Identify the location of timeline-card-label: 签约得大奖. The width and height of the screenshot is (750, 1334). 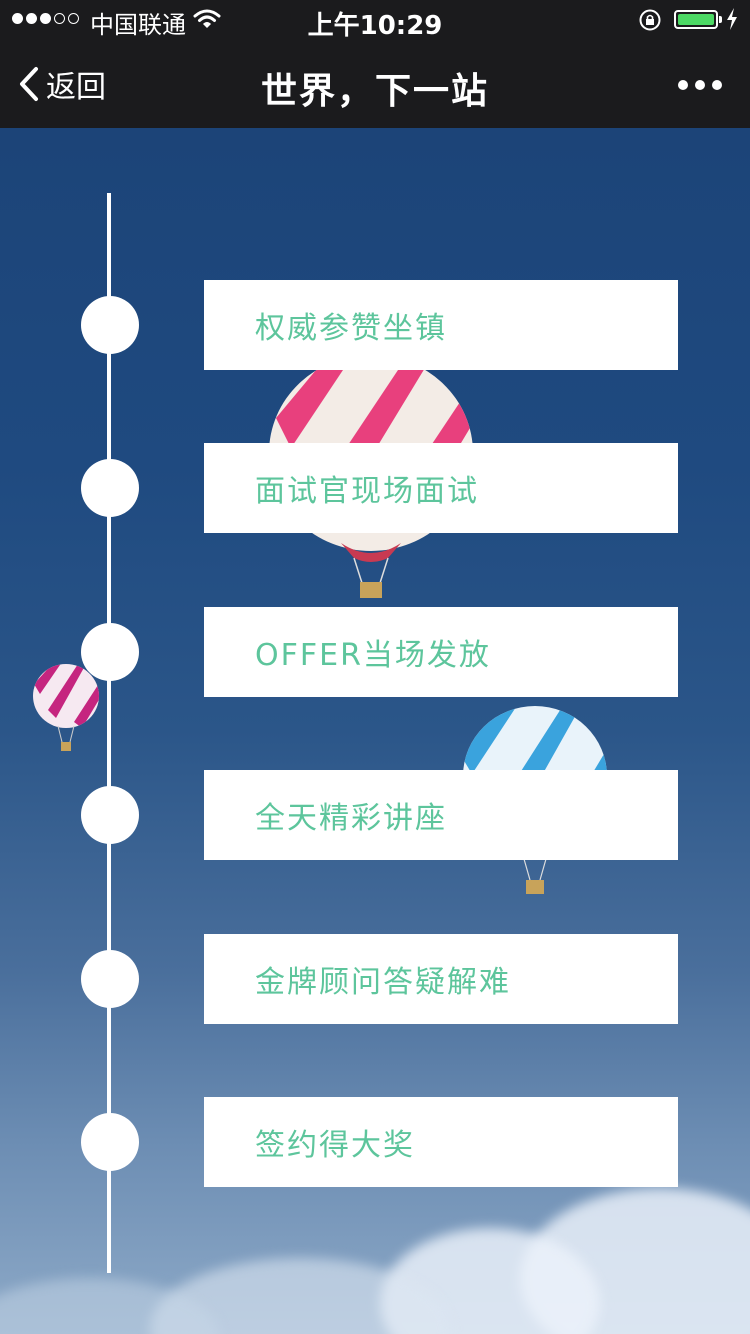
(335, 1145).